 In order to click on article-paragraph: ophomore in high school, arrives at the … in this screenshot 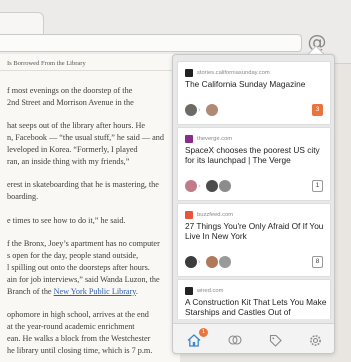, I will do `click(93, 332)`.